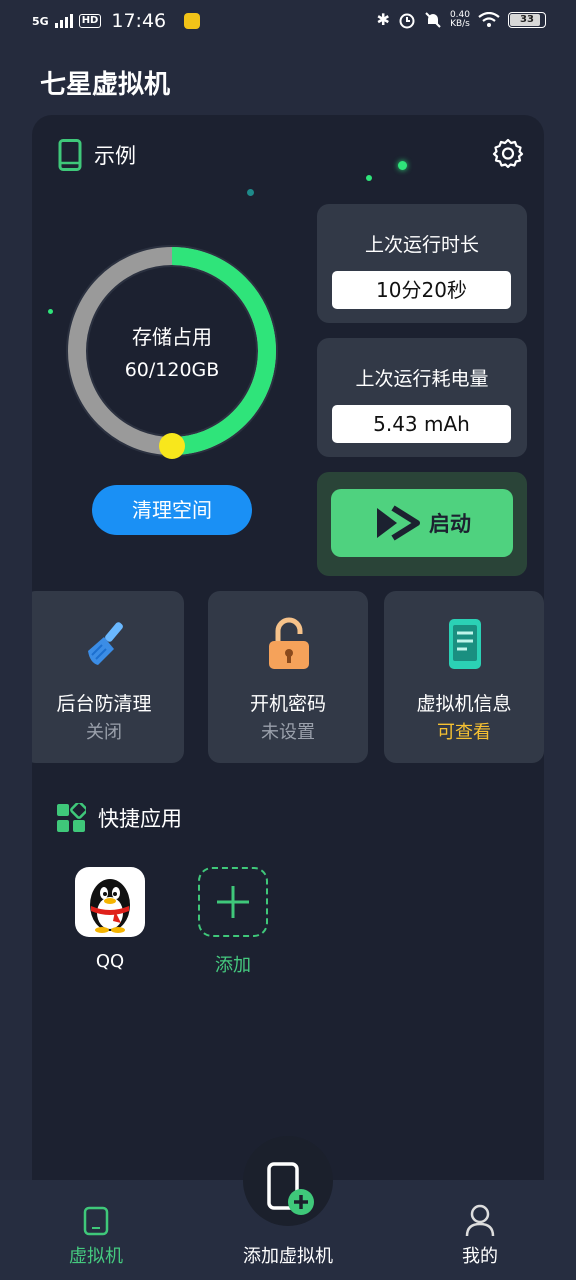 The width and height of the screenshot is (576, 1280). What do you see at coordinates (407, 20) in the screenshot?
I see `alarm-icon` at bounding box center [407, 20].